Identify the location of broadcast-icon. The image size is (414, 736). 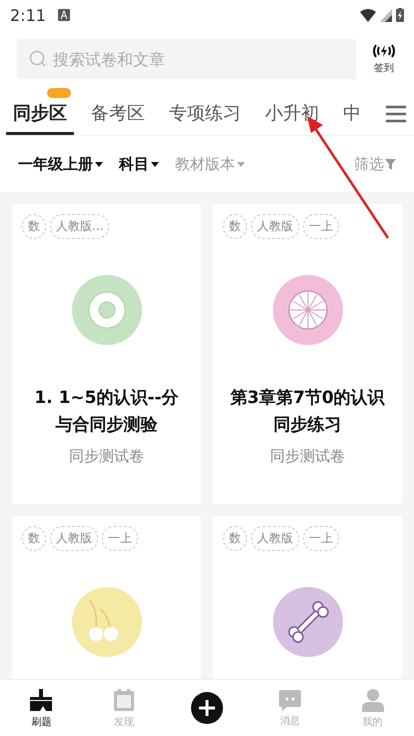
(384, 51).